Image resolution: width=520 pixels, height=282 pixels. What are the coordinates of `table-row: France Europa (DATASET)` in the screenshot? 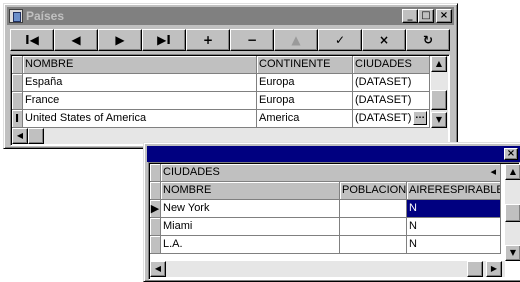 It's located at (221, 101).